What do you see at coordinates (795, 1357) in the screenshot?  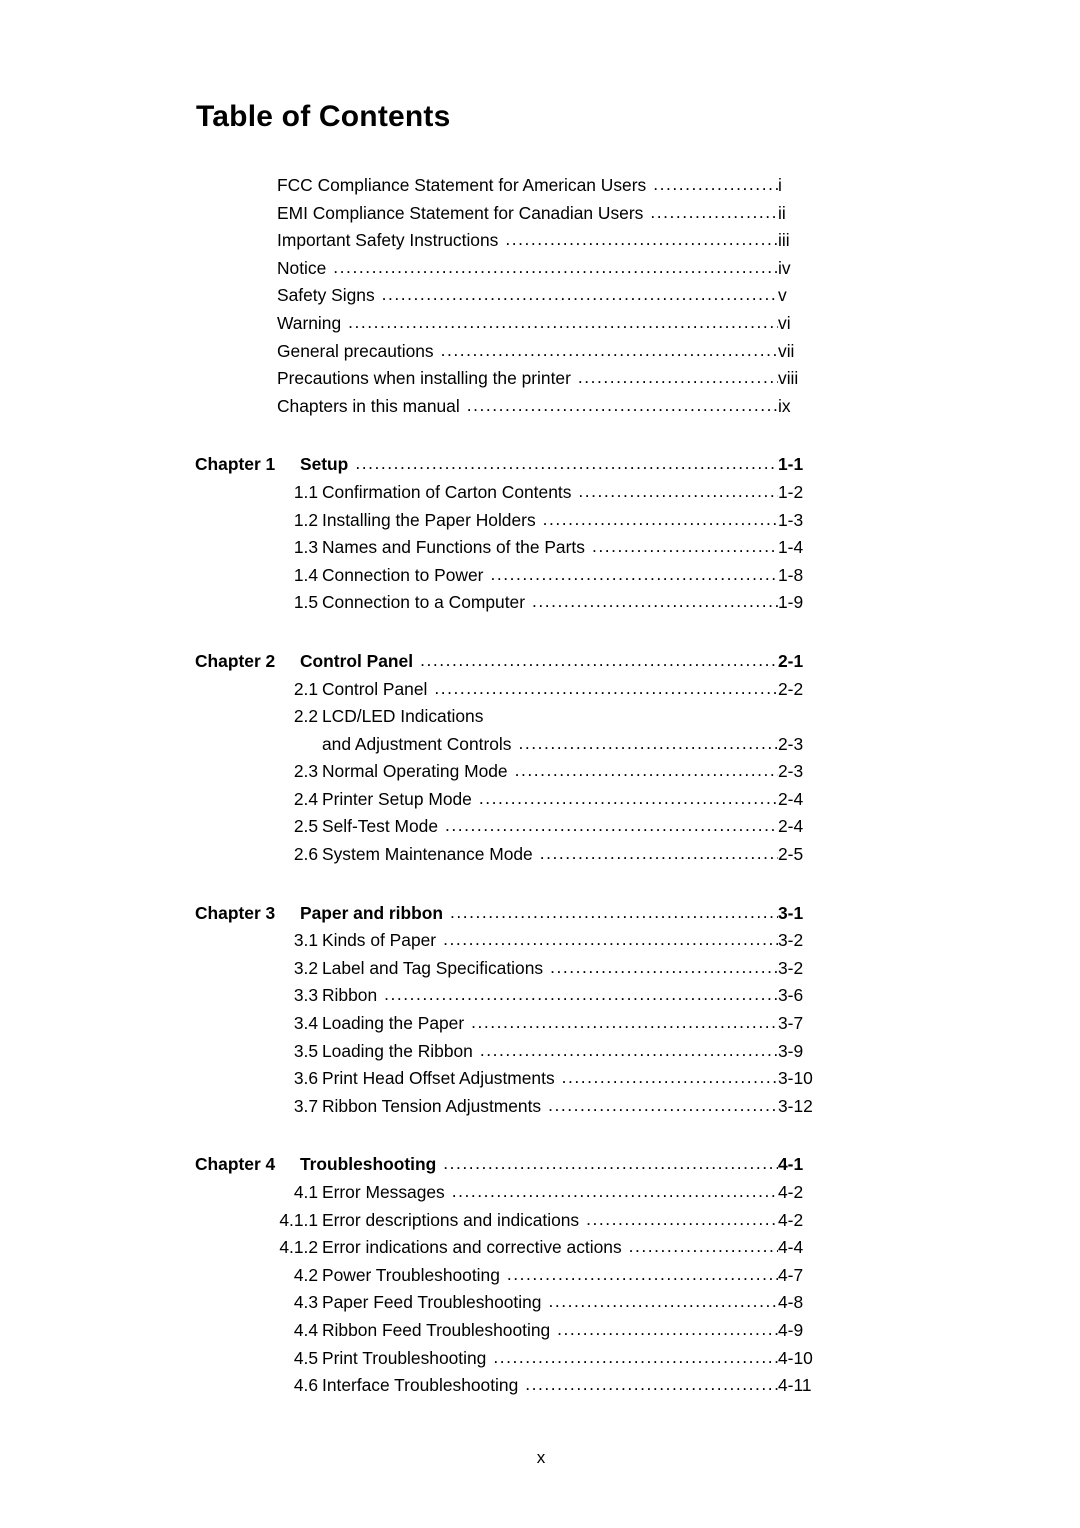 I see `entry-page-number: 4-10` at bounding box center [795, 1357].